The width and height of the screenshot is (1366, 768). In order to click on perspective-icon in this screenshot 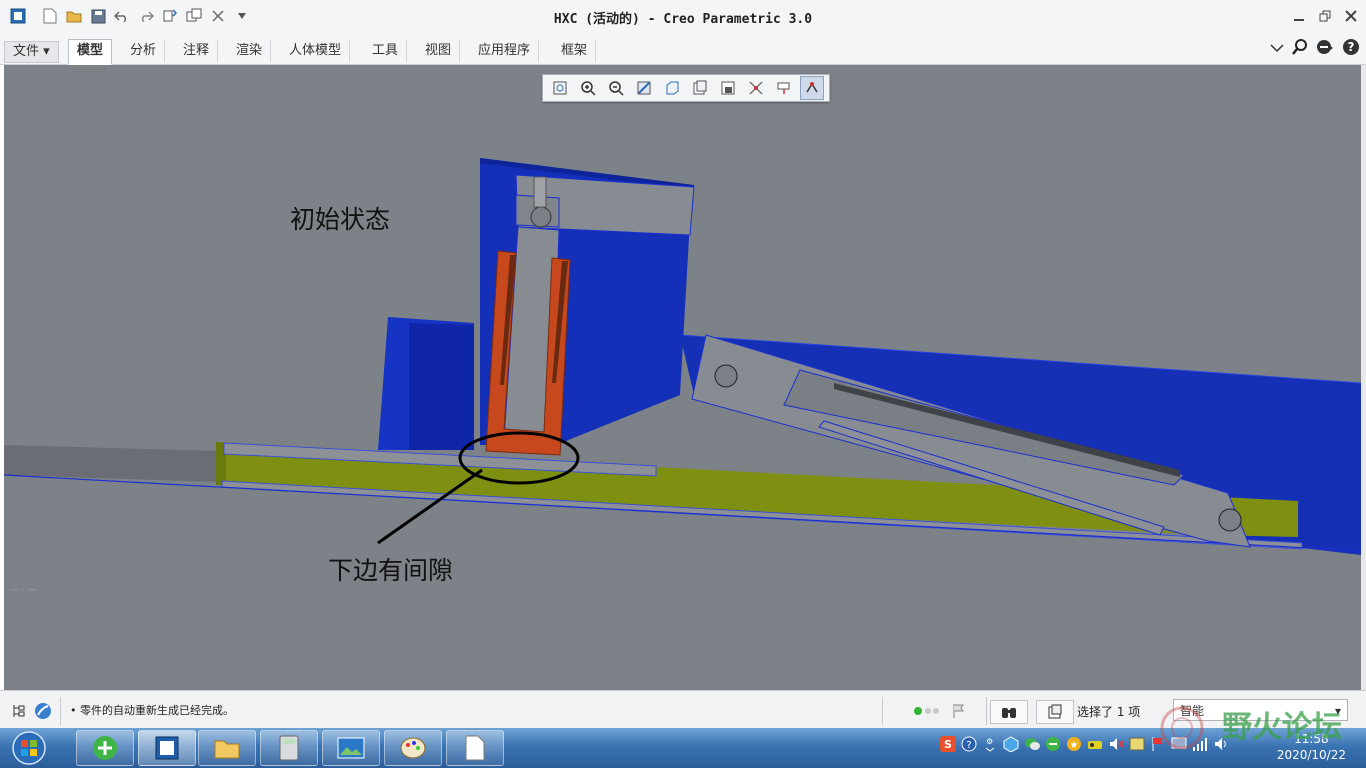, I will do `click(756, 88)`.